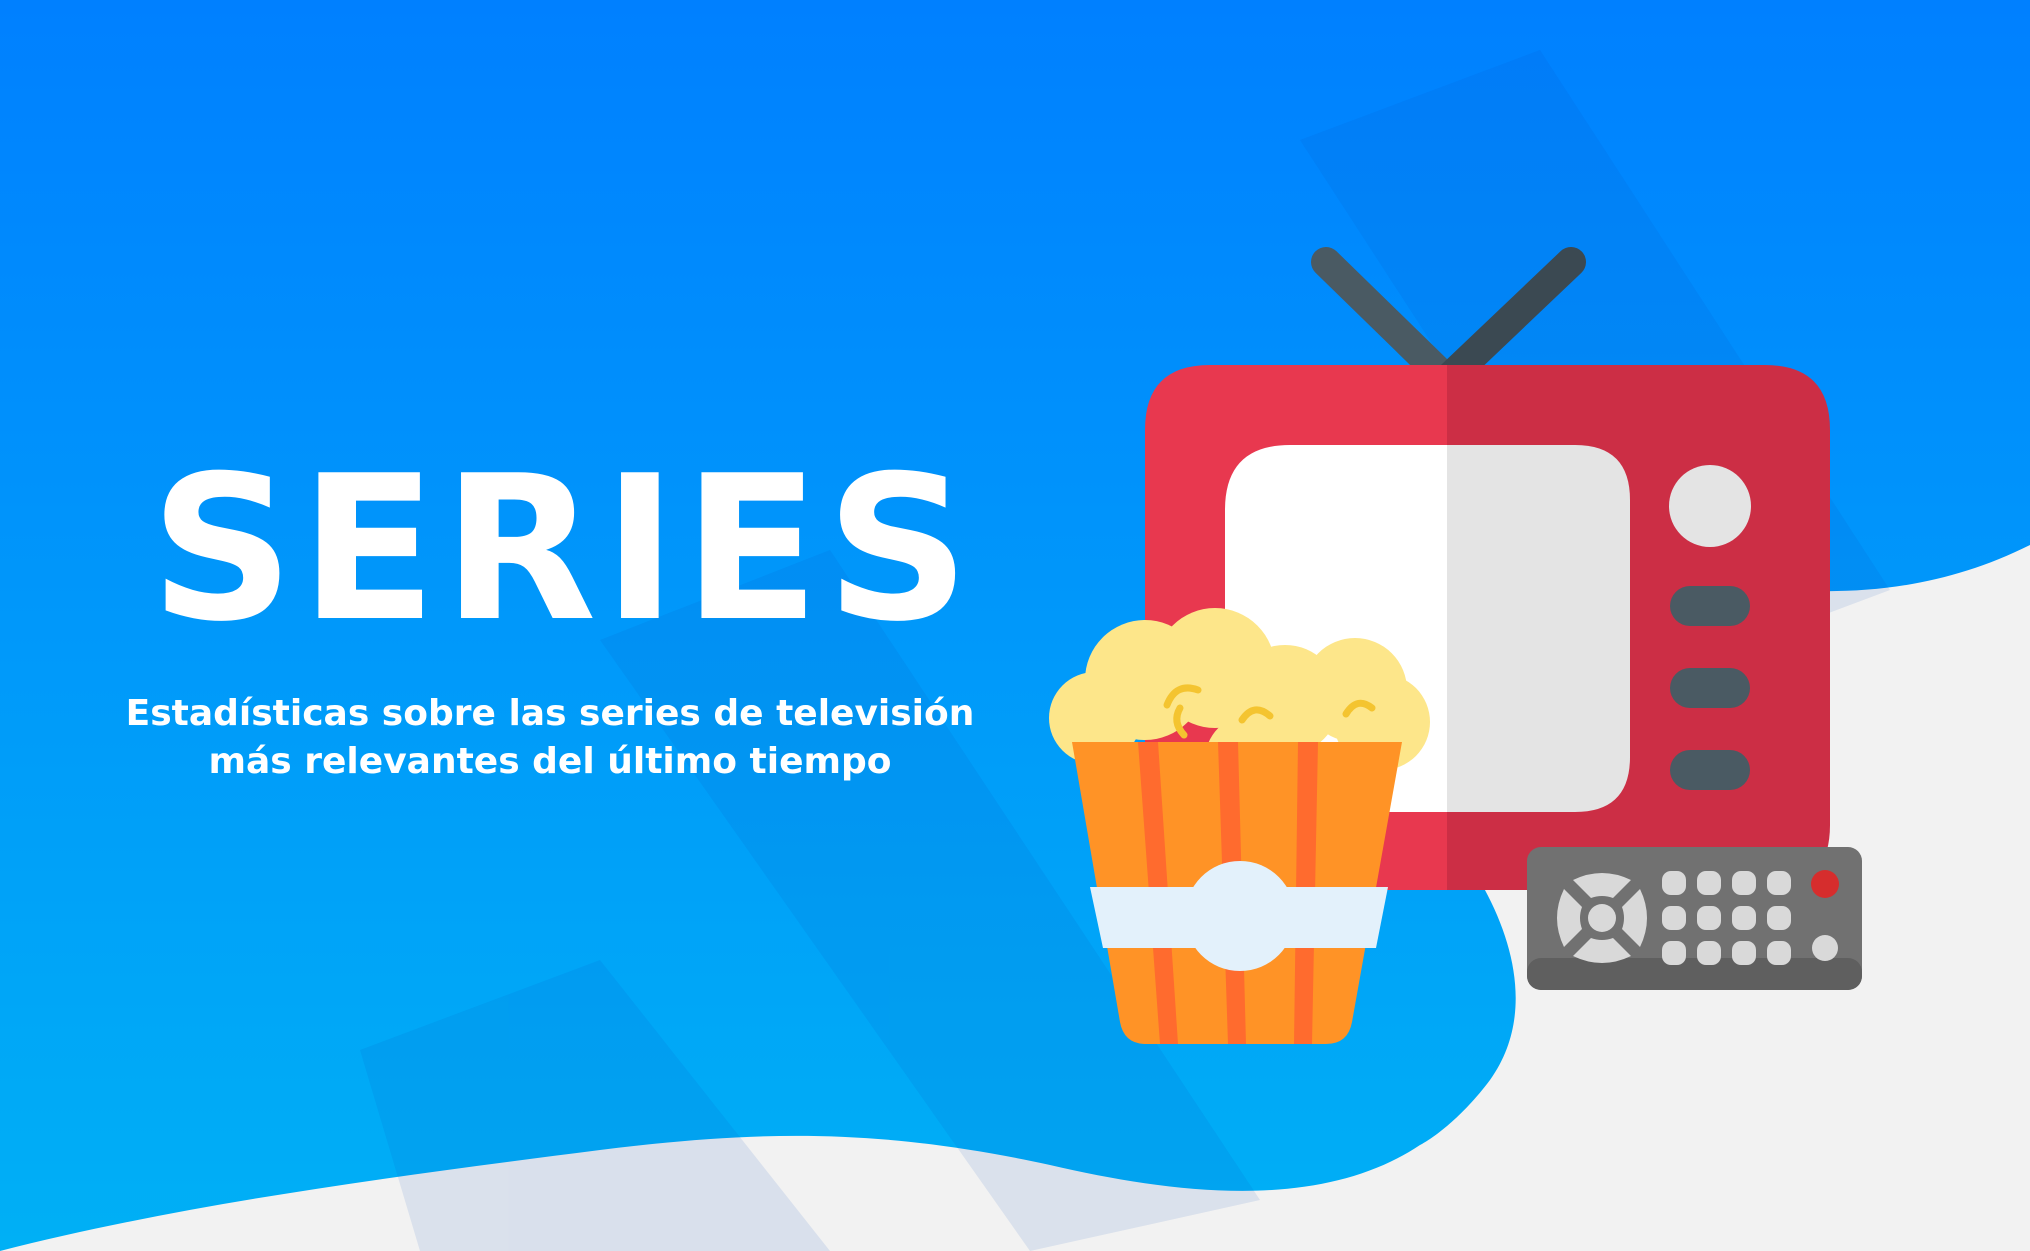 Image resolution: width=2030 pixels, height=1251 pixels. What do you see at coordinates (1240, 916) in the screenshot?
I see `popcorn-badge` at bounding box center [1240, 916].